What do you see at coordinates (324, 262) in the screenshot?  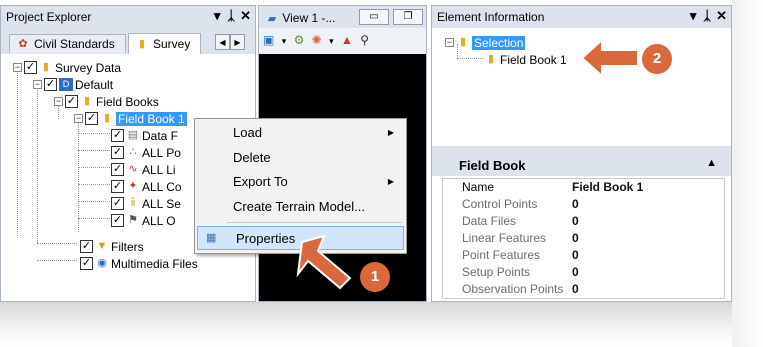 I see `arrow-1-icon` at bounding box center [324, 262].